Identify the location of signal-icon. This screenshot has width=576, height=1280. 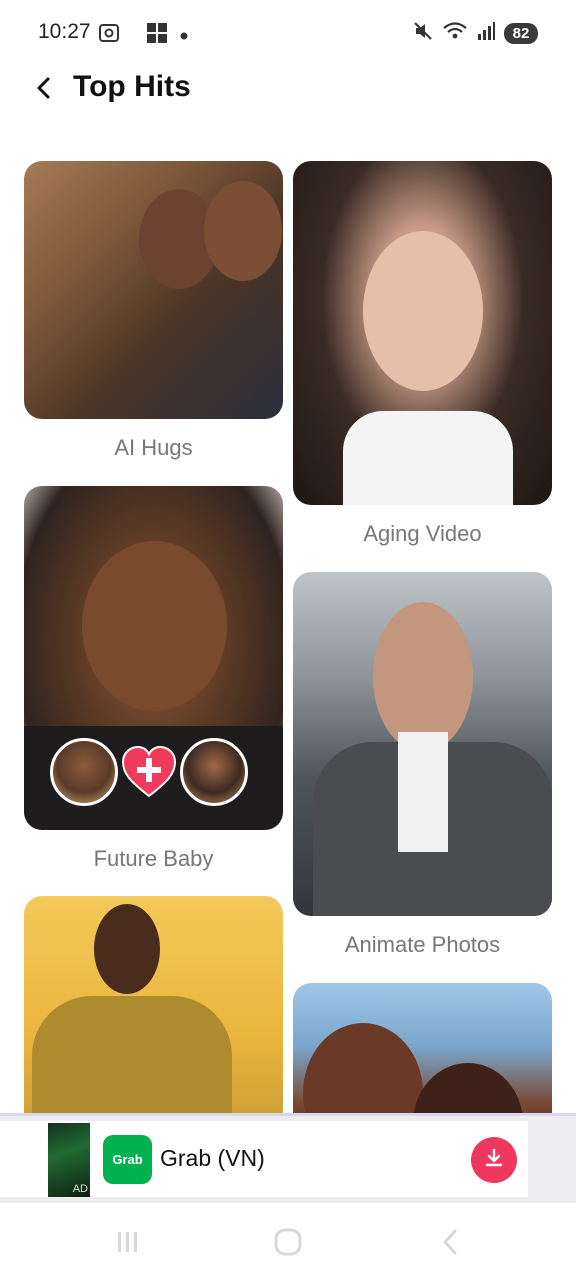
(486, 33).